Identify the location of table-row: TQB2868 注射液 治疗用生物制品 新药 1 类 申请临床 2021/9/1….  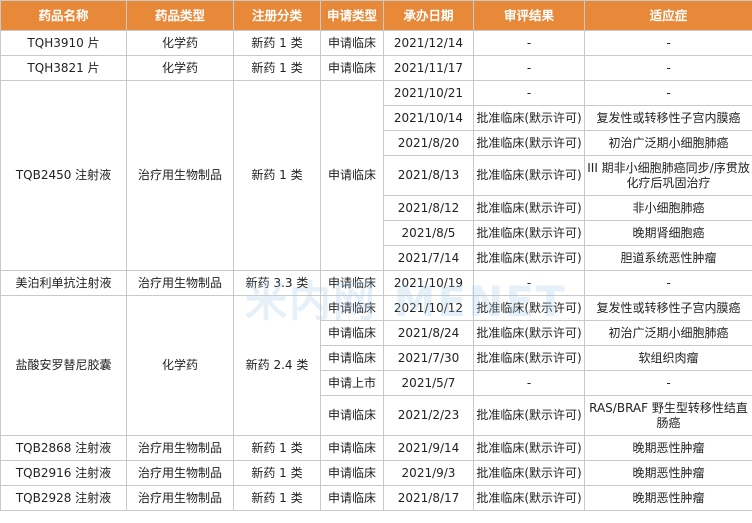
(376, 448).